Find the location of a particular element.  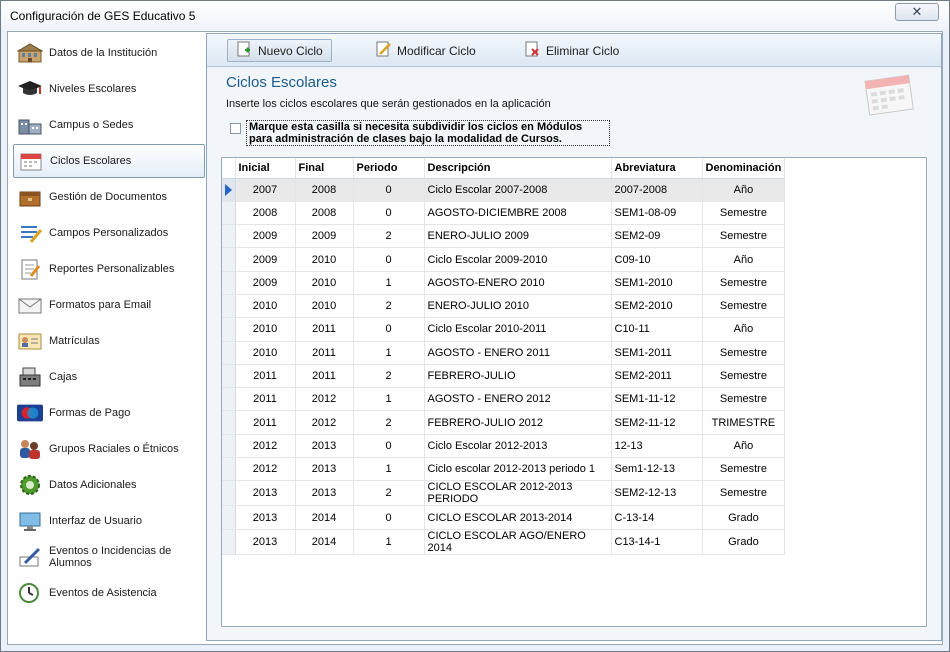

table-cell: 0 is located at coordinates (389, 329).